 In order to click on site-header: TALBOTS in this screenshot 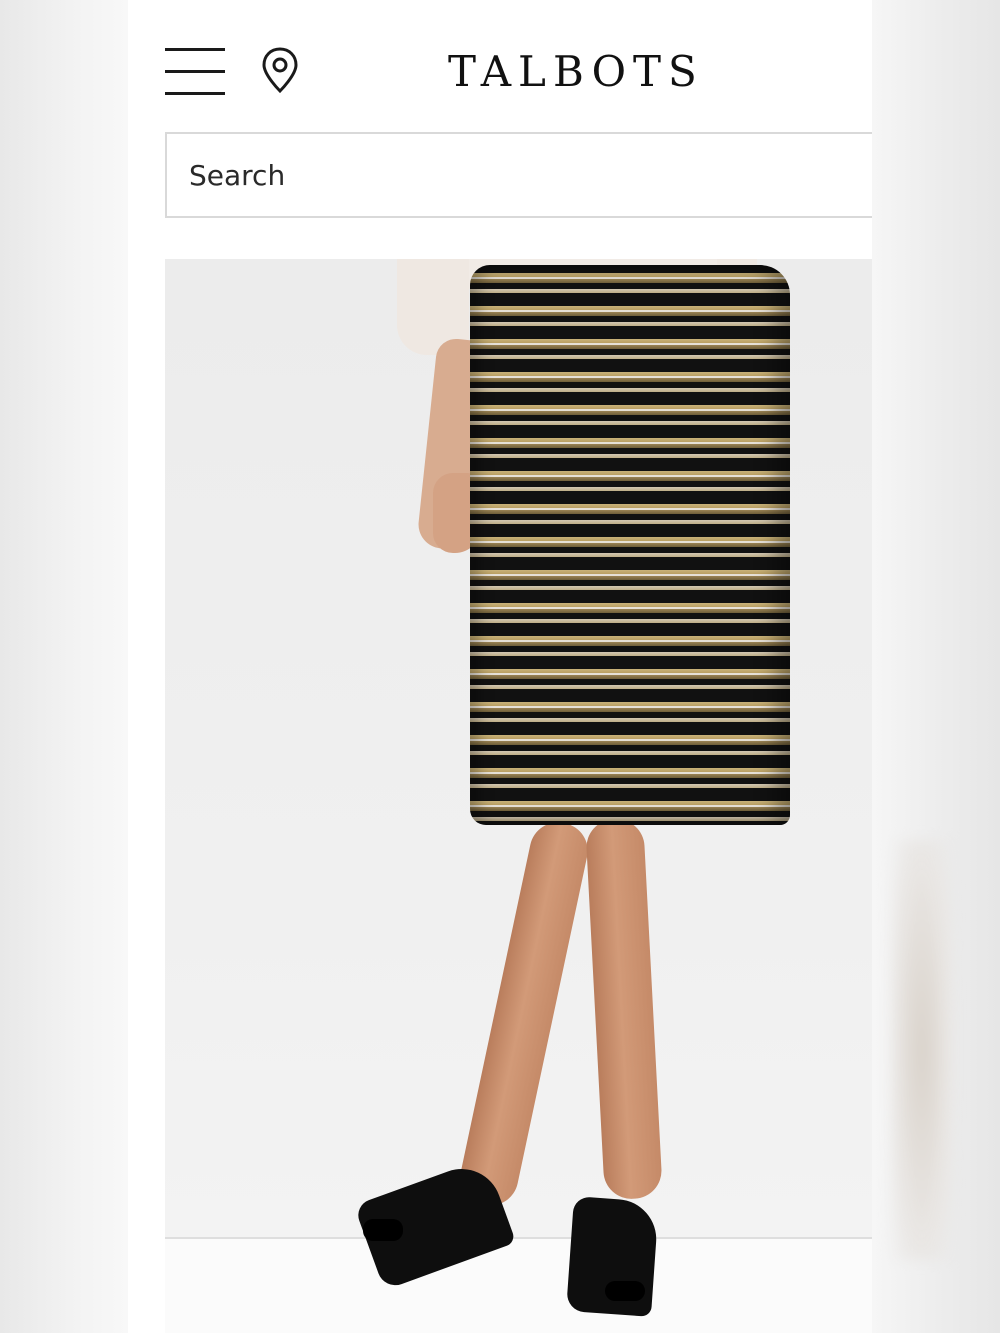, I will do `click(500, 65)`.